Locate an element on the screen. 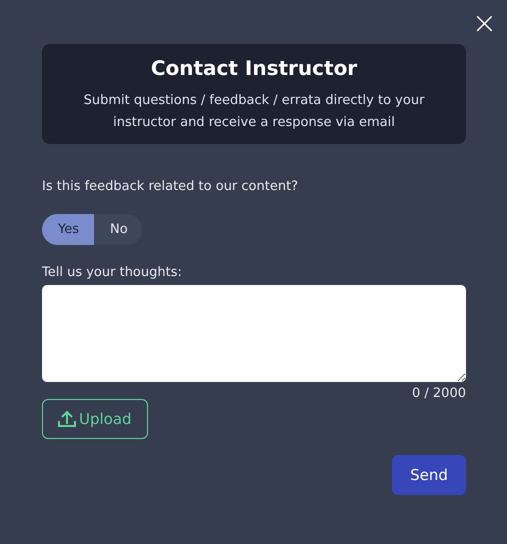 Image resolution: width=507 pixels, height=544 pixels. thoughts-label: Tell us your thoughts: is located at coordinates (112, 272).